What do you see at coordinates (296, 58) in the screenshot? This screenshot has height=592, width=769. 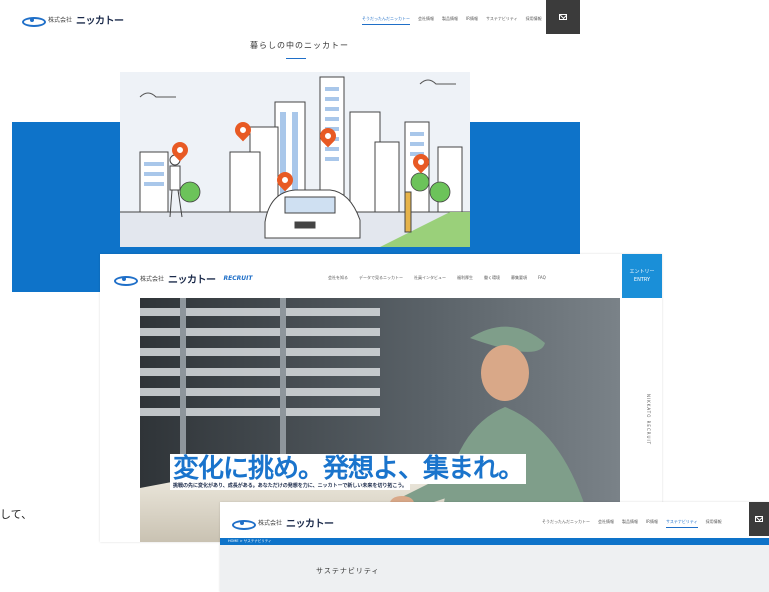 I see `title-underline` at bounding box center [296, 58].